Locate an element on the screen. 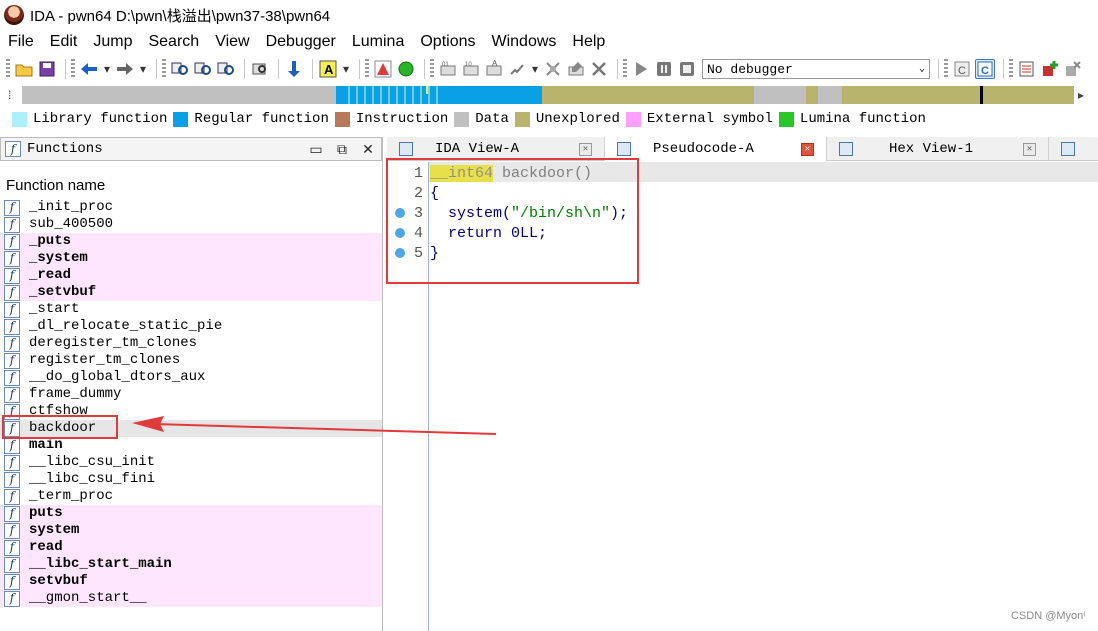  function-list-item: f __libc_csu_fini is located at coordinates (191, 479).